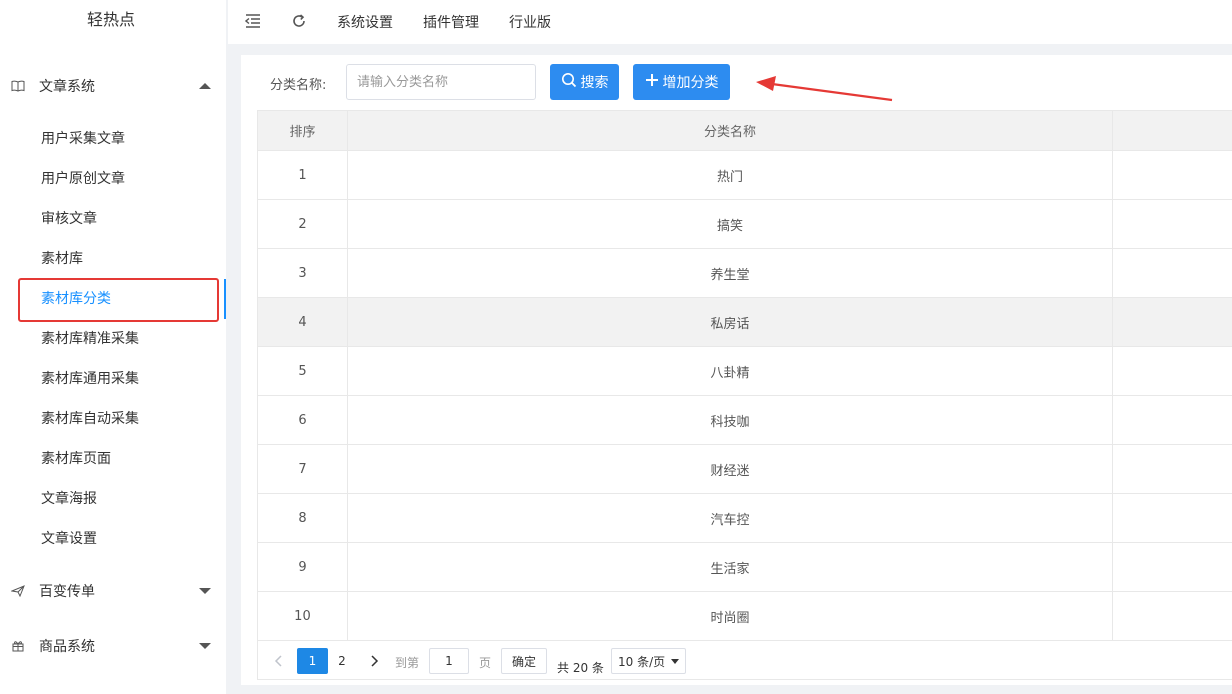  Describe the element at coordinates (731, 567) in the screenshot. I see `category-name-cell: 生活家` at that location.